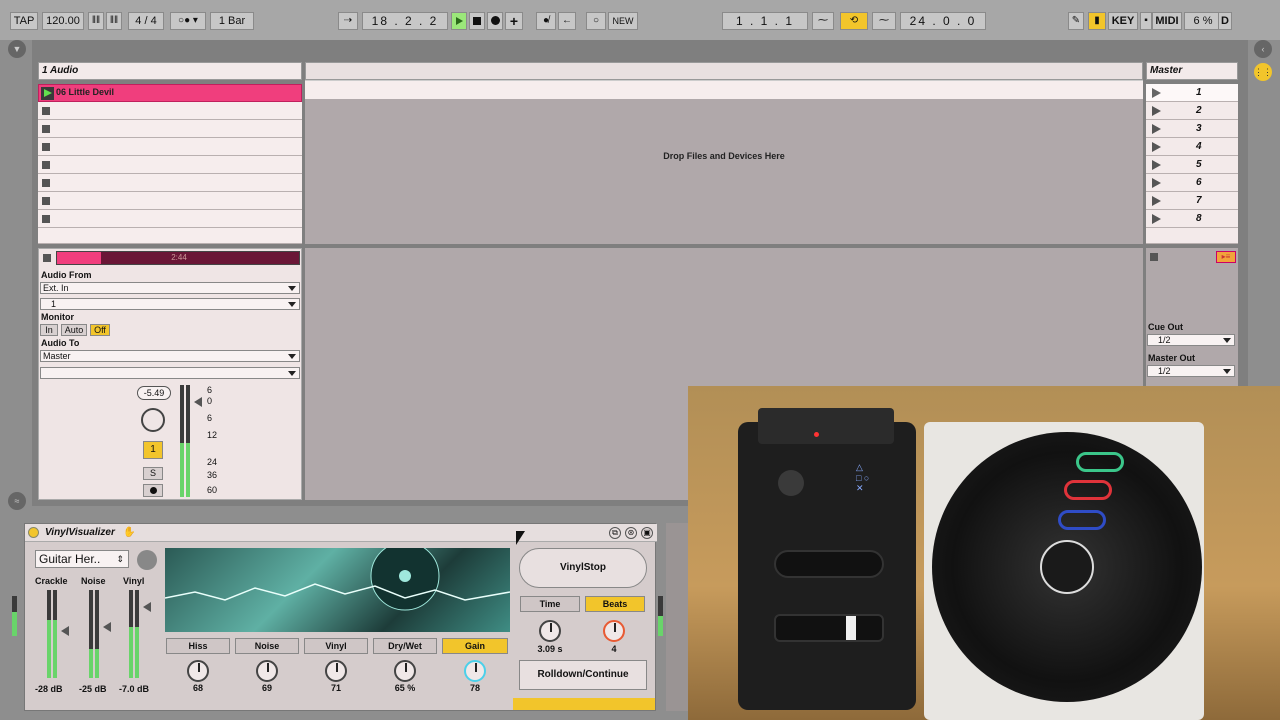 The height and width of the screenshot is (720, 1280). Describe the element at coordinates (107, 627) in the screenshot. I see `noise-fader-handle` at that location.